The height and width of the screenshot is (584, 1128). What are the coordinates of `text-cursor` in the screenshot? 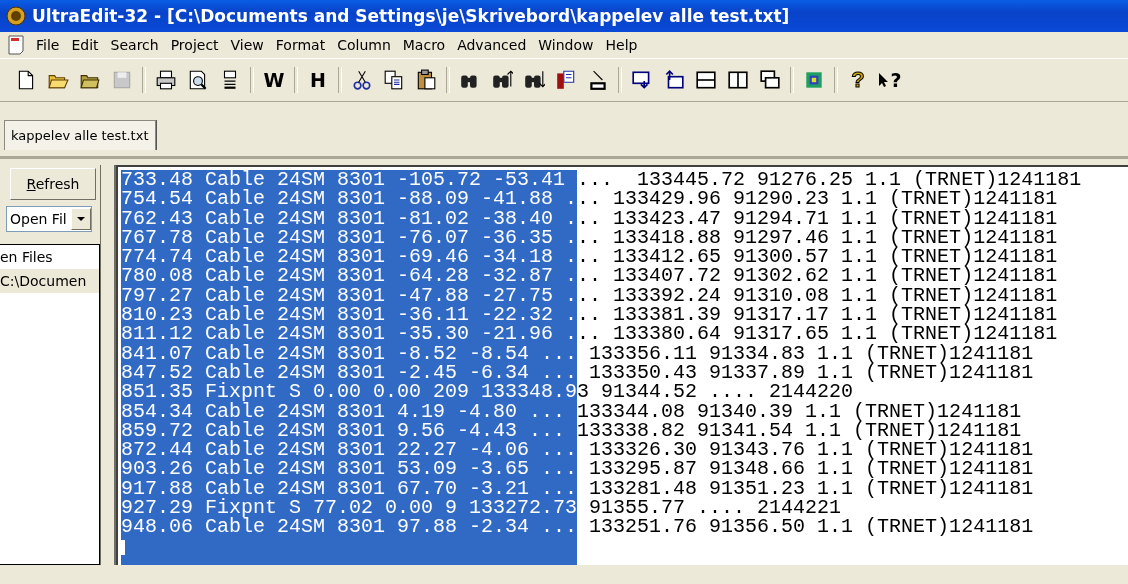 It's located at (123, 547).